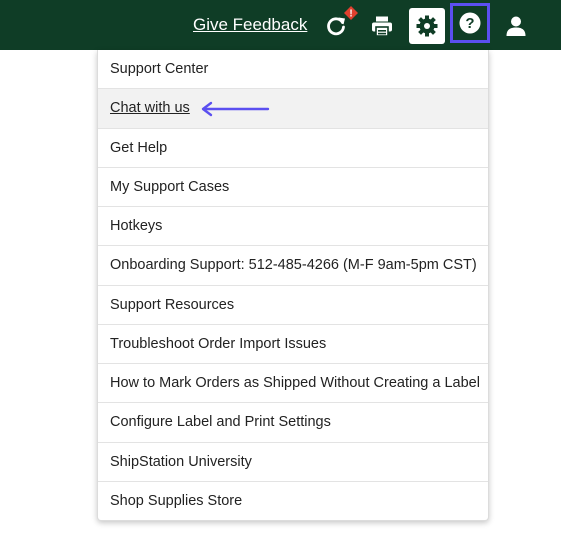 This screenshot has width=561, height=549. I want to click on menu-section-support-resources: Support Resources, so click(293, 305).